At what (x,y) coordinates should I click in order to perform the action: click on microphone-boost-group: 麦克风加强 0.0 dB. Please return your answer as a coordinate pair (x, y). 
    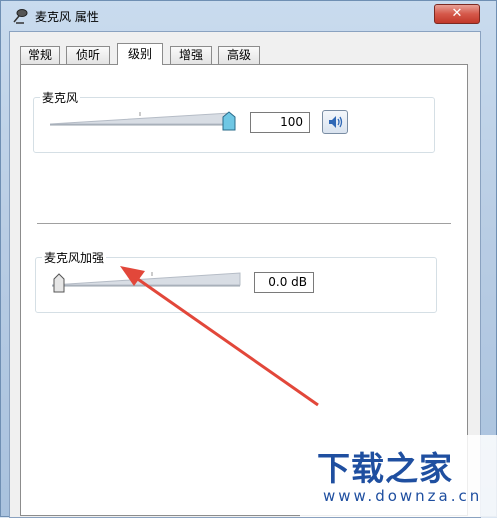
    Looking at the image, I should click on (236, 281).